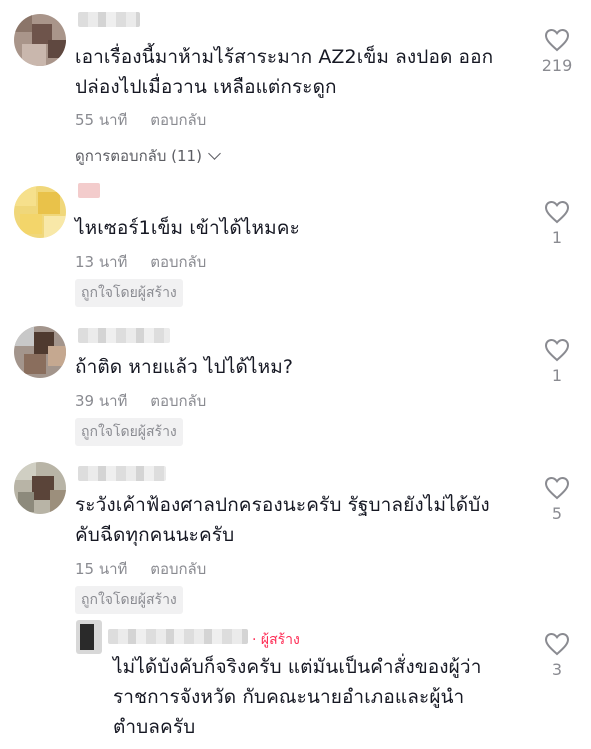  Describe the element at coordinates (138, 156) in the screenshot. I see `view-replies-label: ดูการตอบกลับ (11)` at that location.